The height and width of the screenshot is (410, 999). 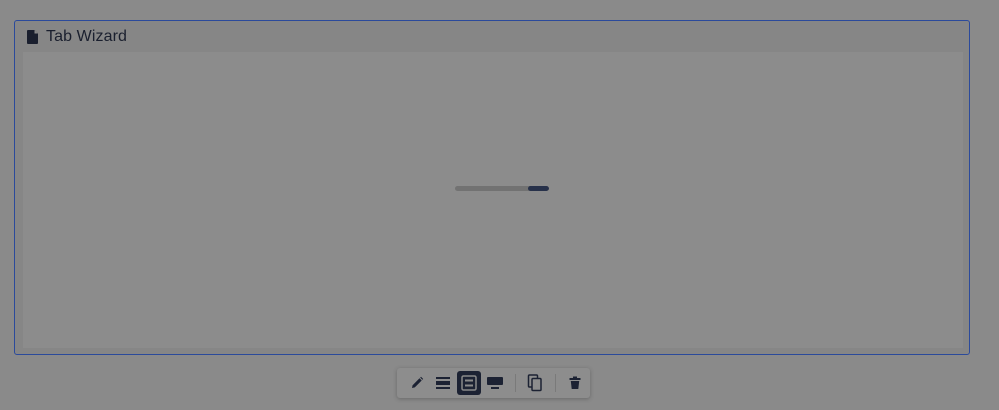 I want to click on document-icon, so click(x=33, y=36).